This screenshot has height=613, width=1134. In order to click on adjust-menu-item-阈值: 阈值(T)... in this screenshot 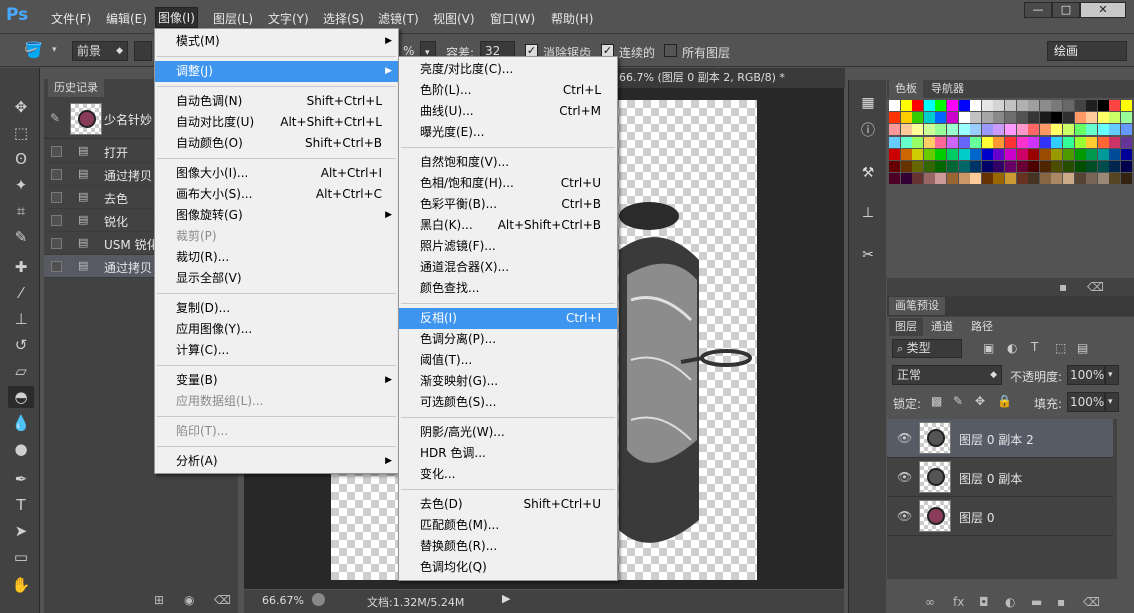, I will do `click(508, 360)`.